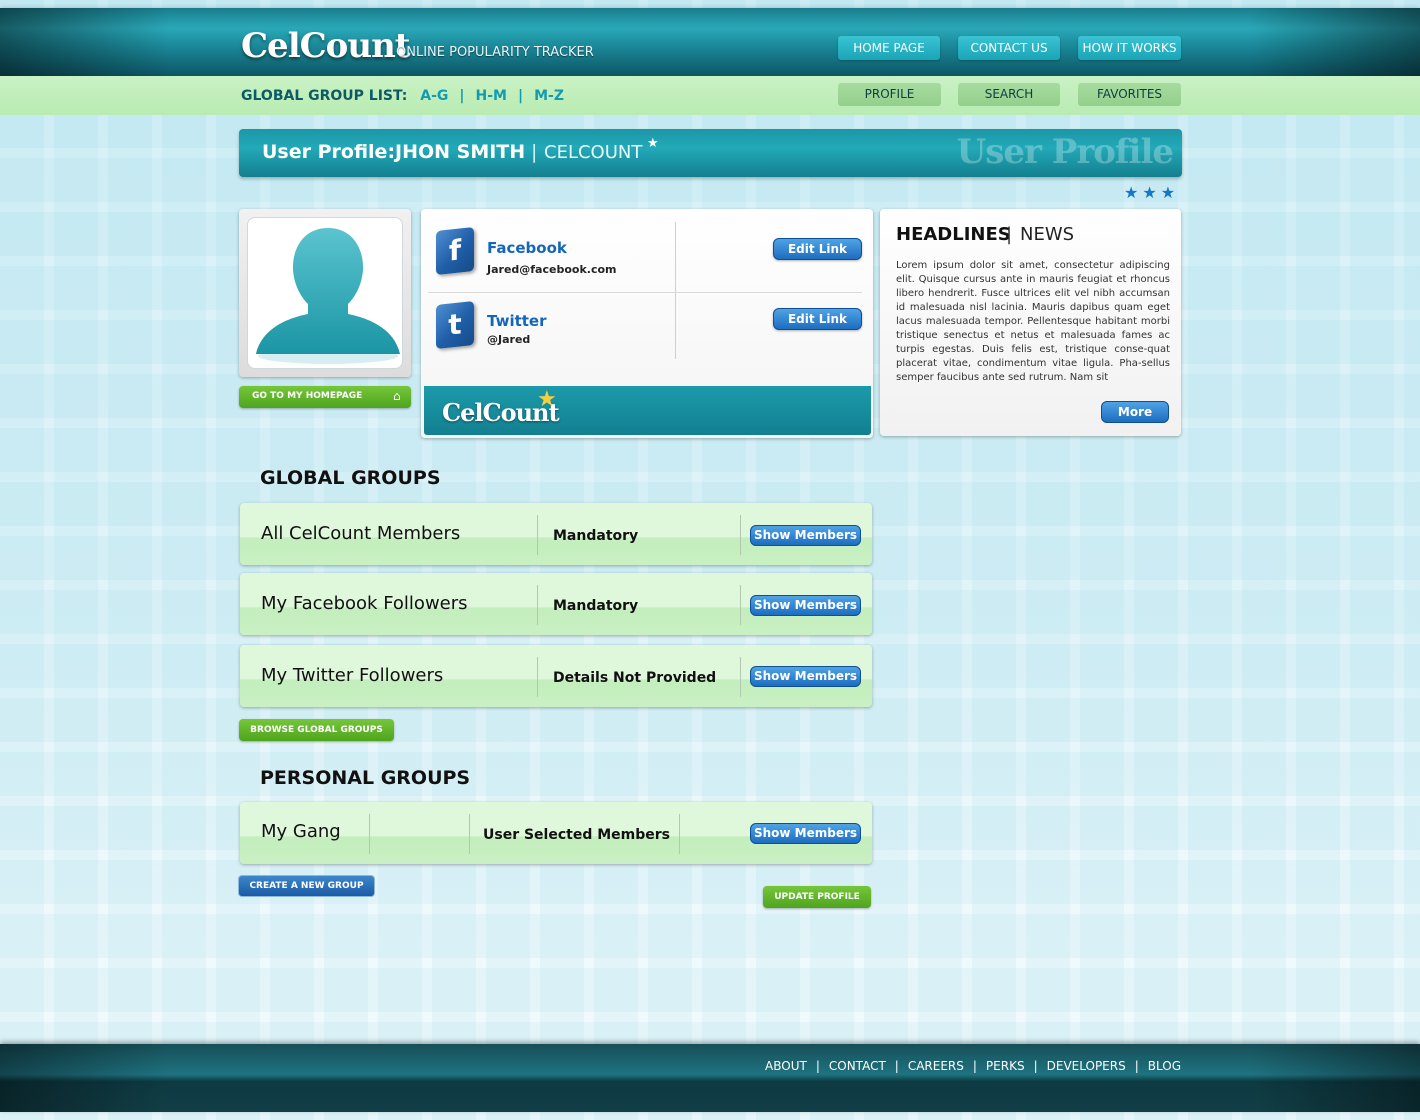  I want to click on avatar, so click(325, 293).